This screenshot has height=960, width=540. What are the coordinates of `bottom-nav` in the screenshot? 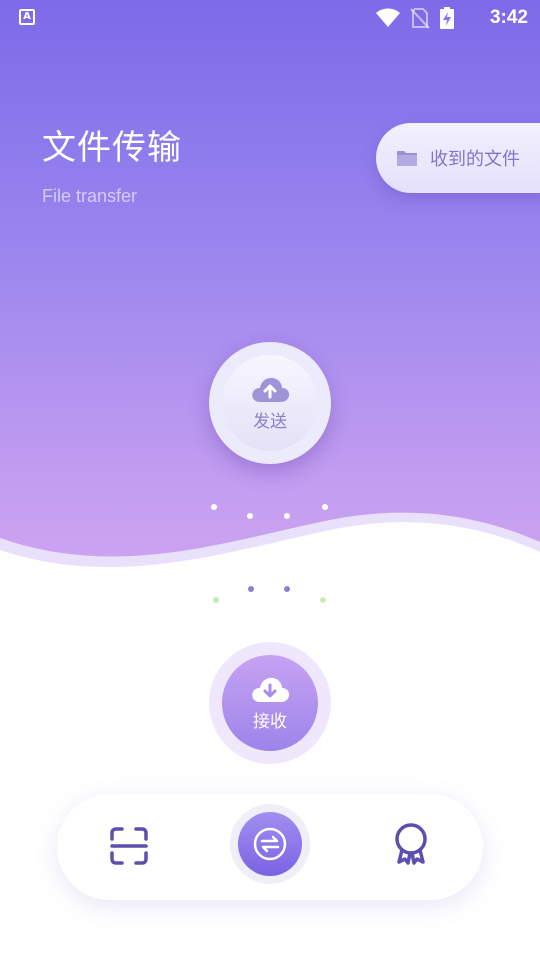 It's located at (270, 847).